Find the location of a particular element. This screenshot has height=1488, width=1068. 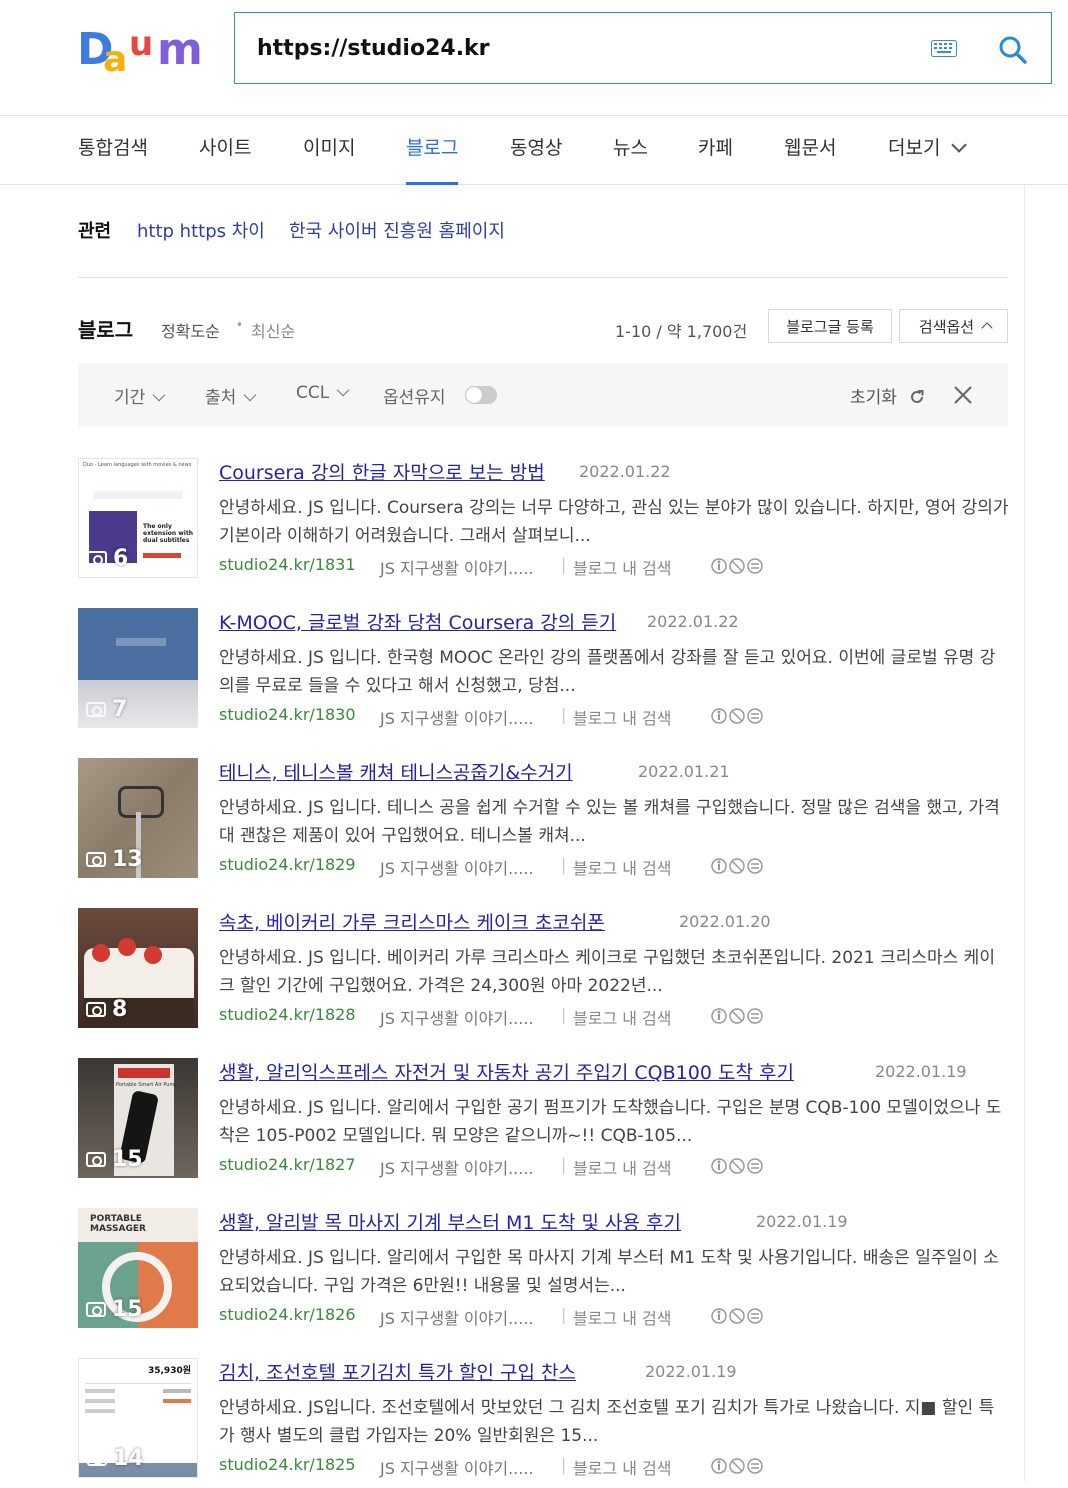

reset-button: 초기화 is located at coordinates (888, 395).